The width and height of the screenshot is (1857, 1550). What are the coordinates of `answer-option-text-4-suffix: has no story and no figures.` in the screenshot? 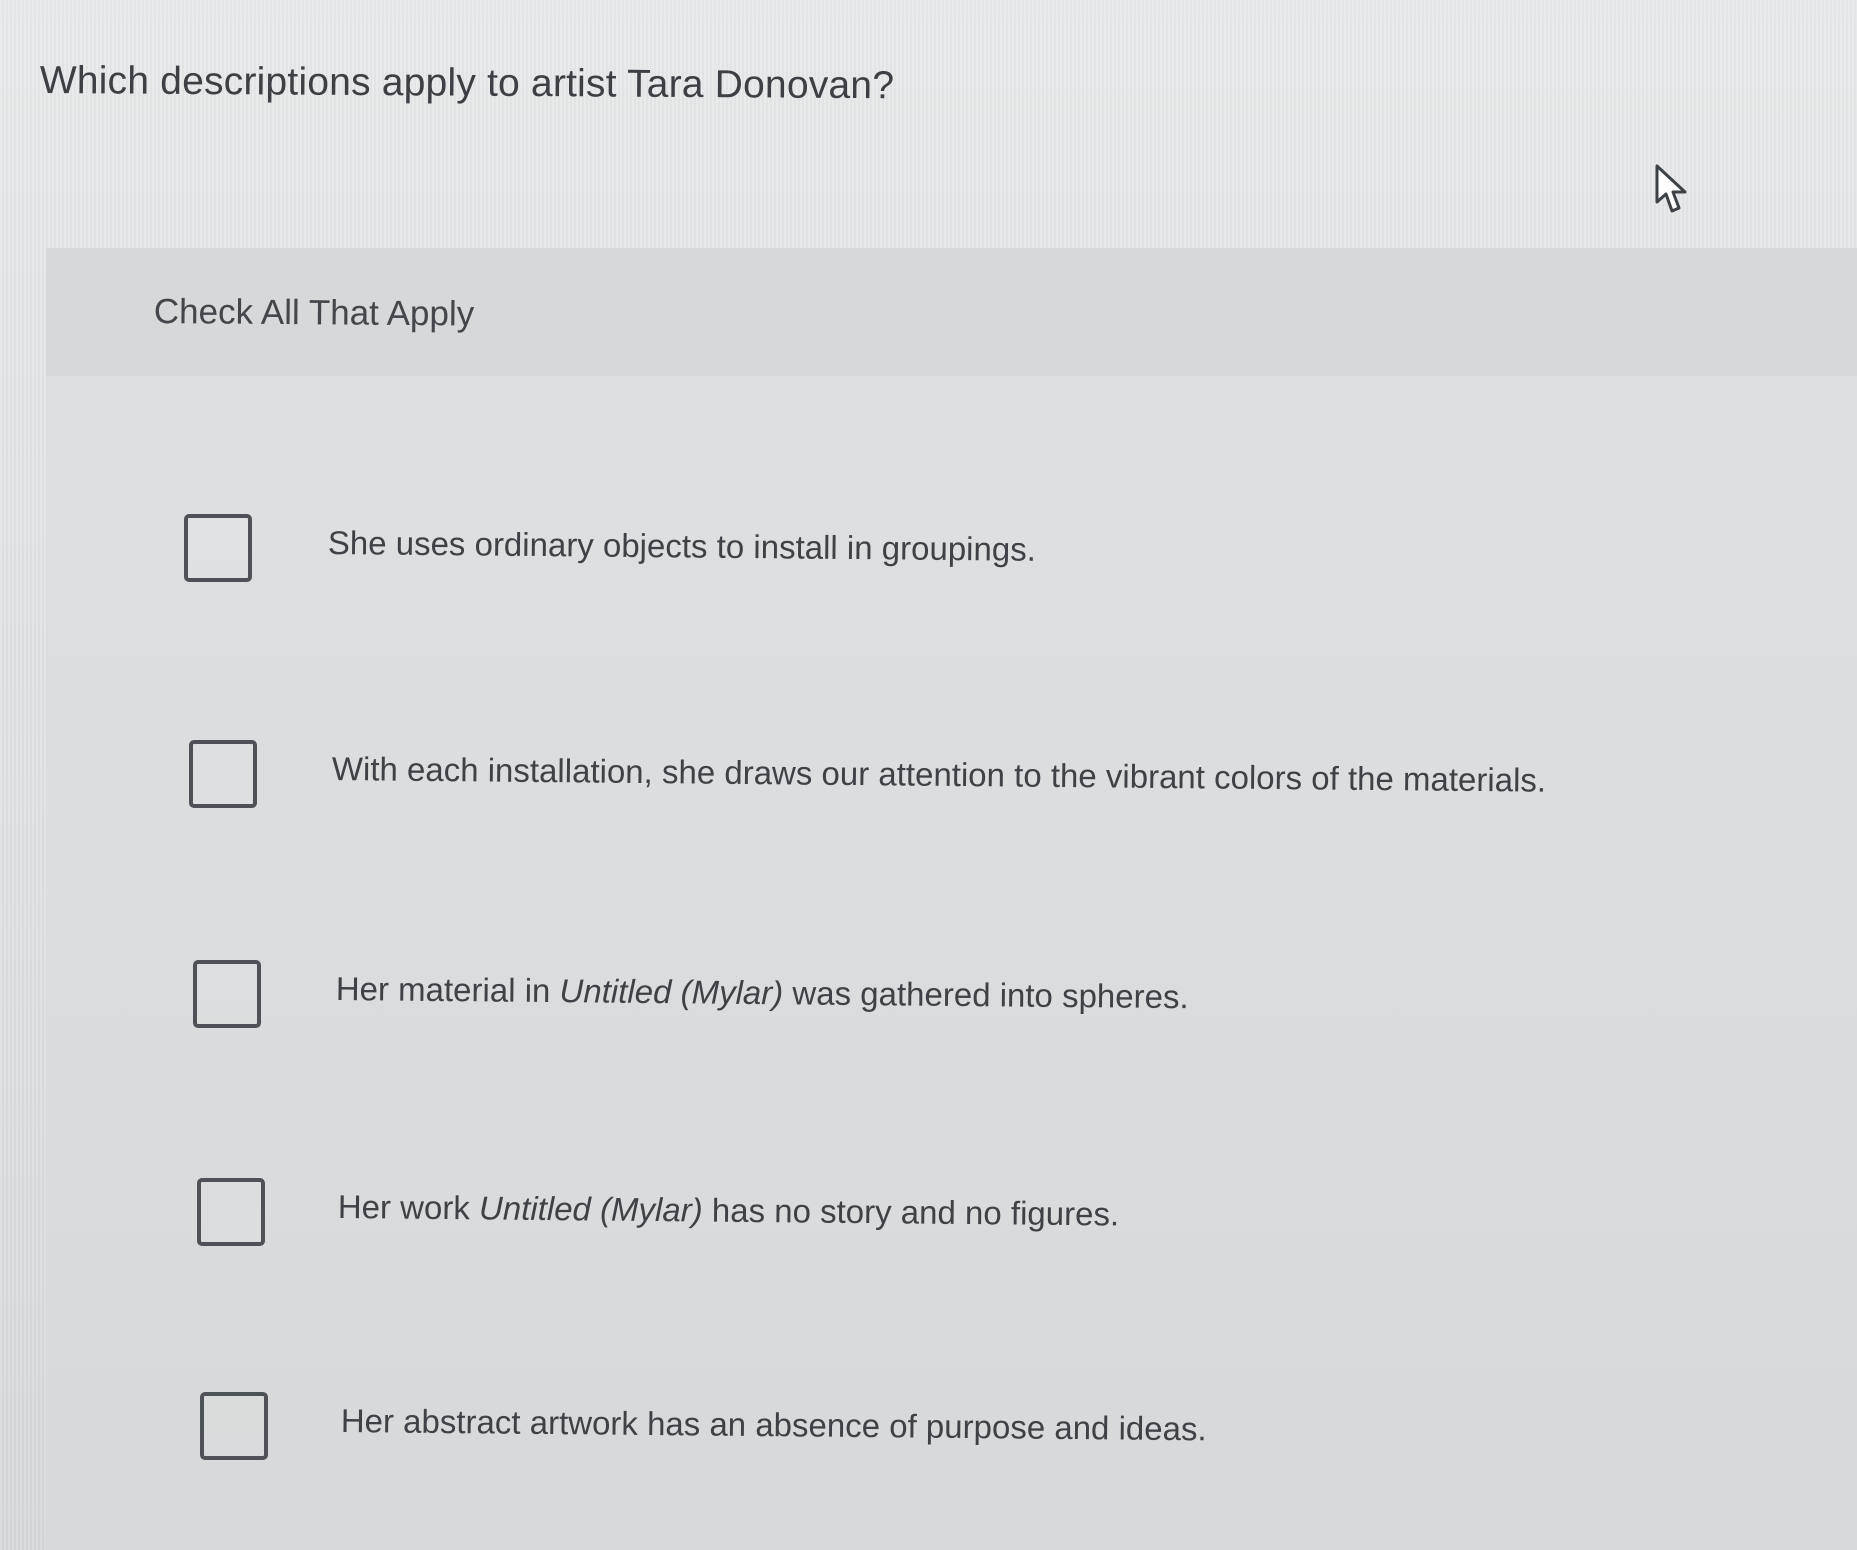 It's located at (911, 1212).